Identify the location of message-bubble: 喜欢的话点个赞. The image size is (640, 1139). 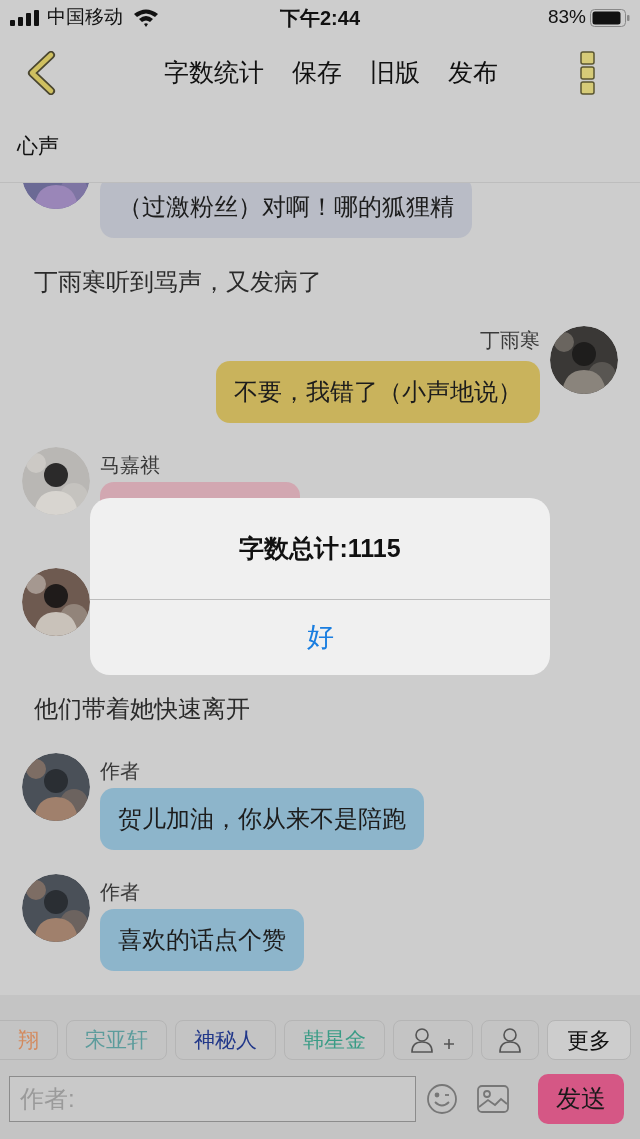
(202, 940).